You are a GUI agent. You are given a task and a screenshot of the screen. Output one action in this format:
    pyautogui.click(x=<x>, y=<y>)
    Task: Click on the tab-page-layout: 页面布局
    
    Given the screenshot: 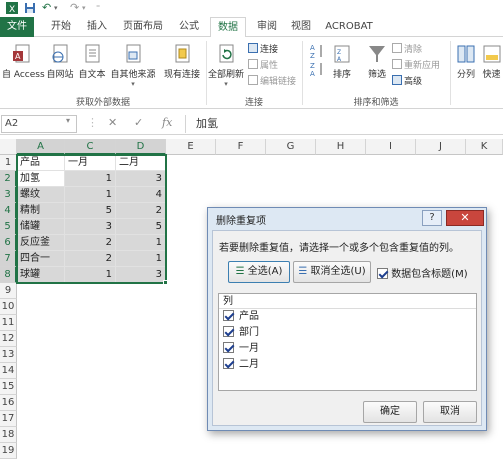 What is the action you would take?
    pyautogui.click(x=143, y=27)
    